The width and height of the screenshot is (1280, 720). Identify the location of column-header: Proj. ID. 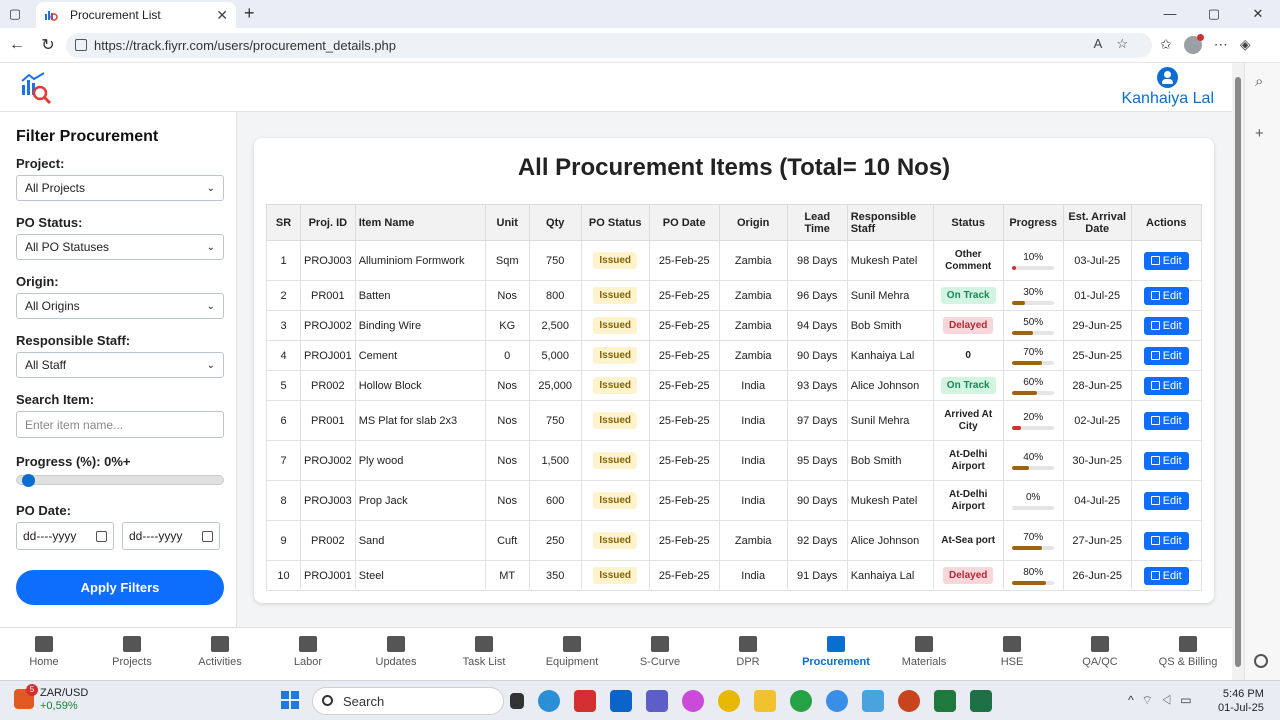
(328, 222).